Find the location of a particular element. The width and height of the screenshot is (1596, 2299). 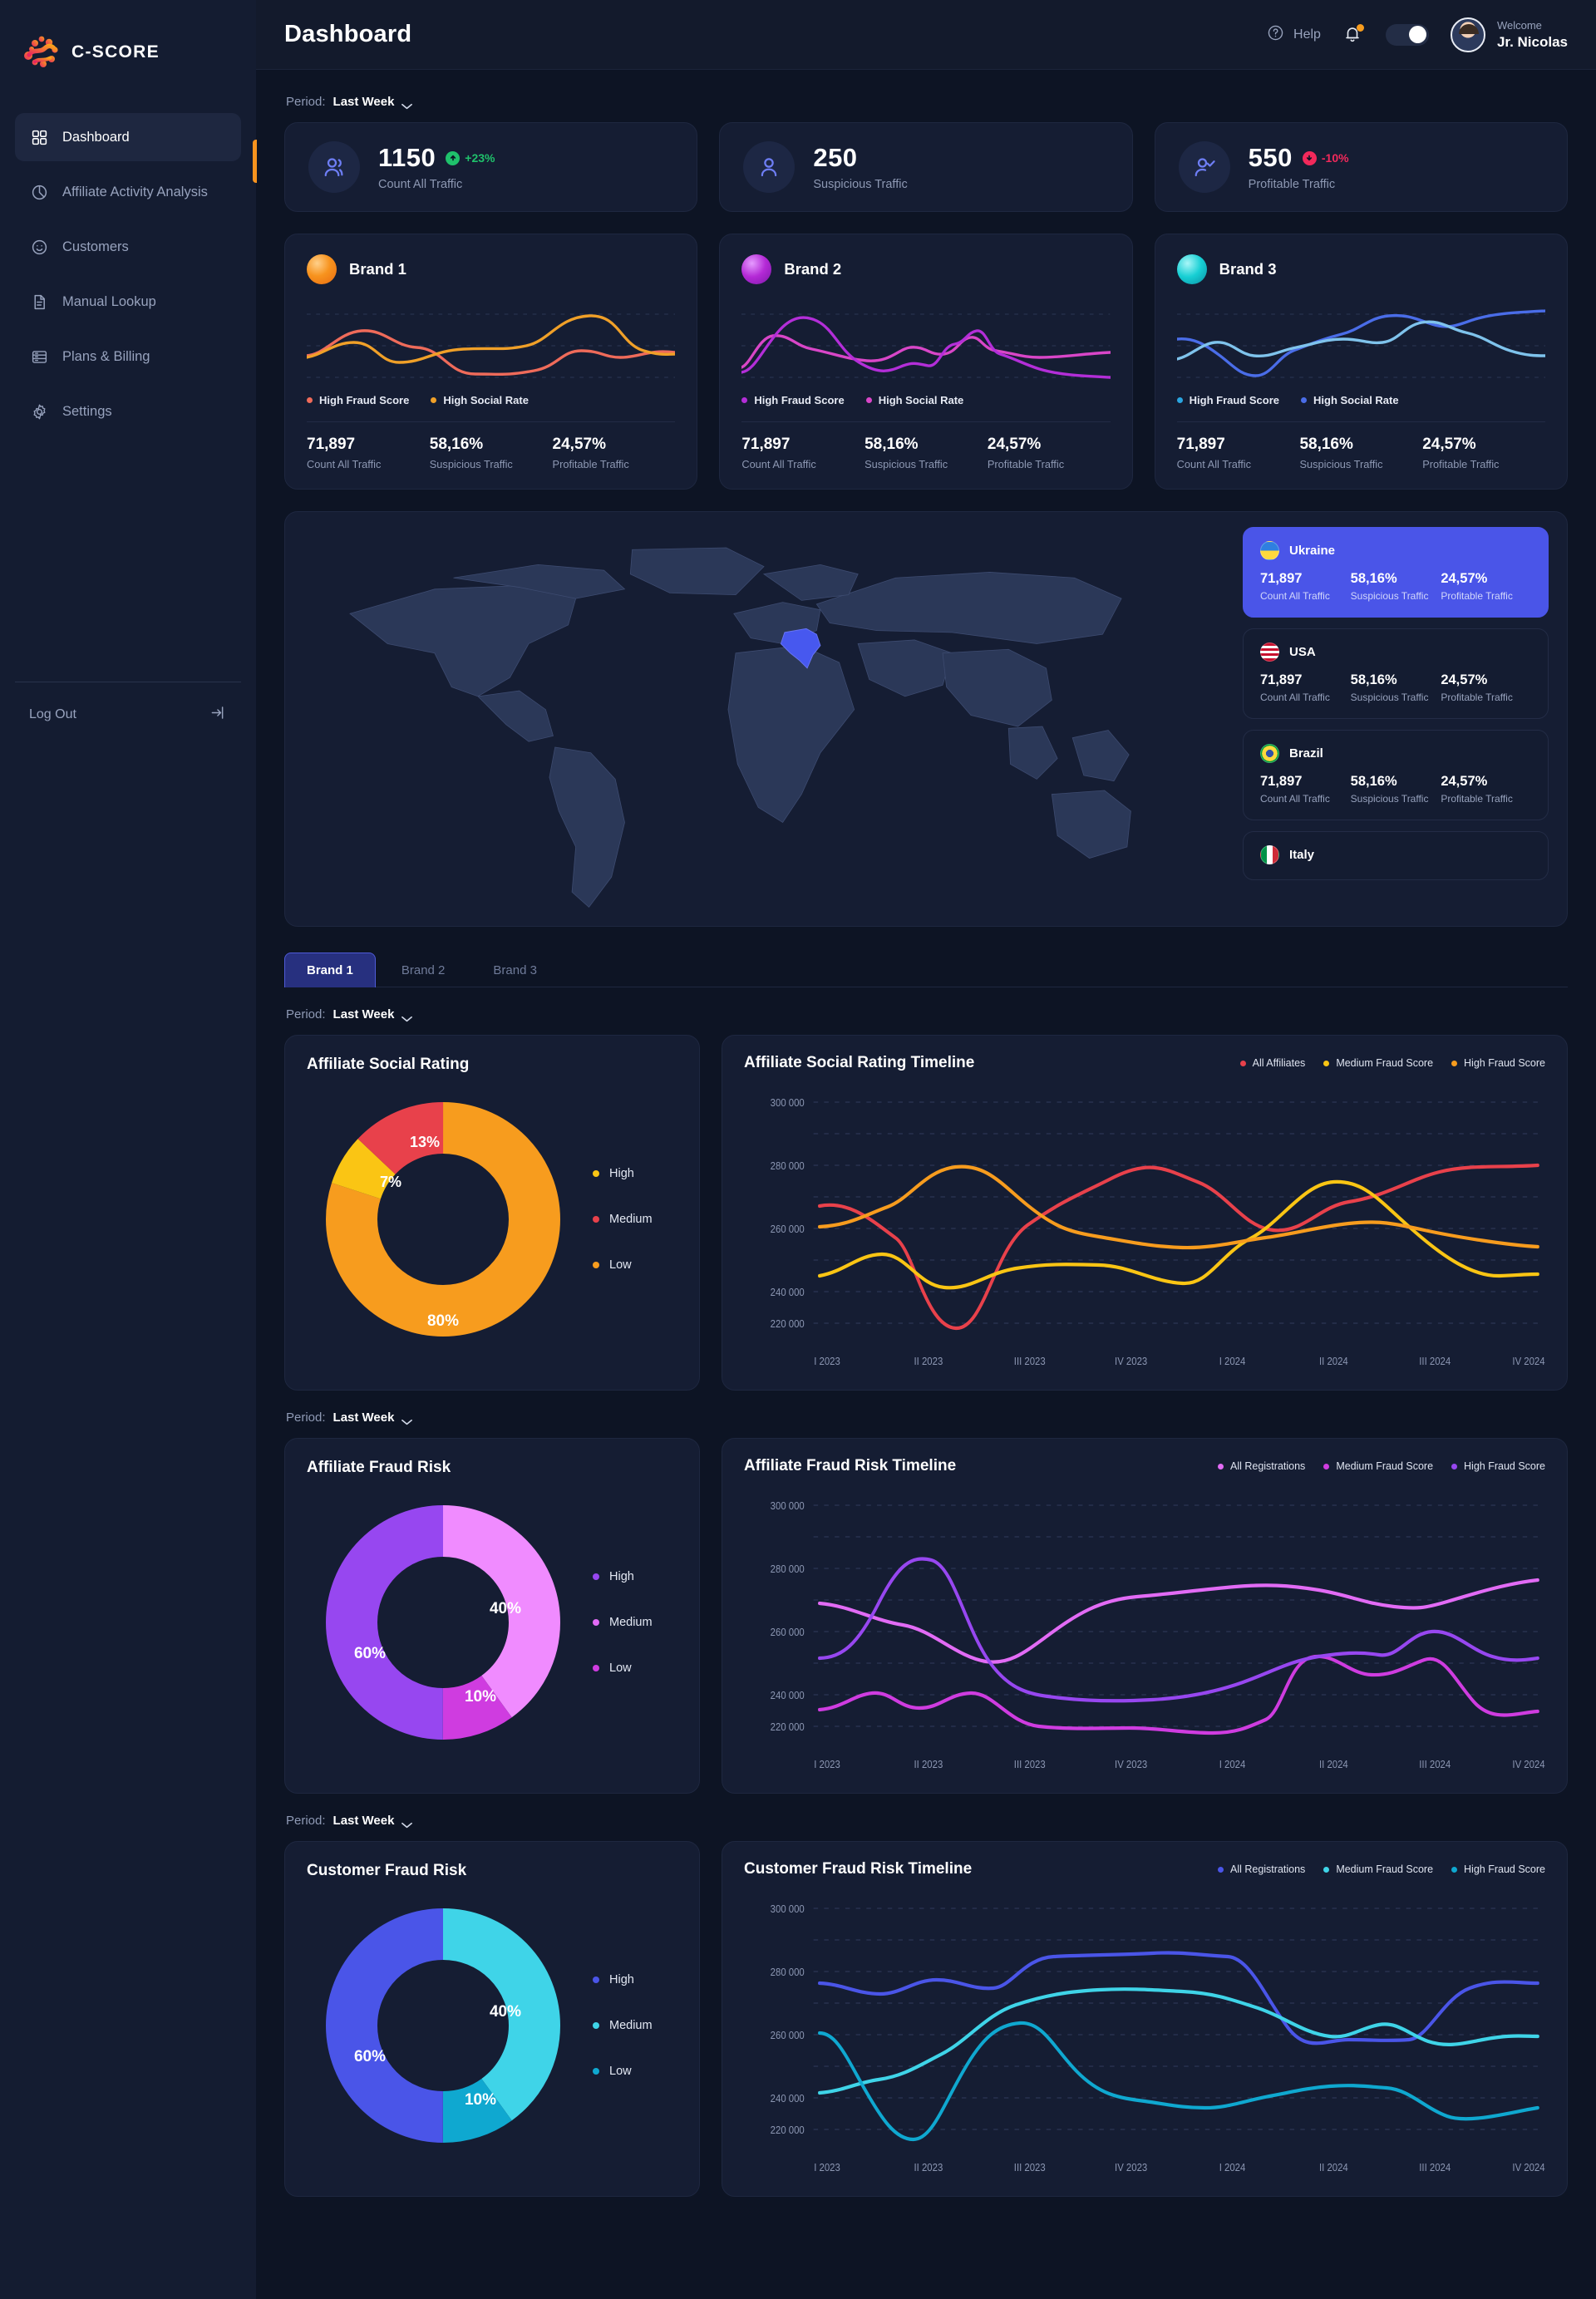

sidebar-item-customers: Customers is located at coordinates (128, 247).